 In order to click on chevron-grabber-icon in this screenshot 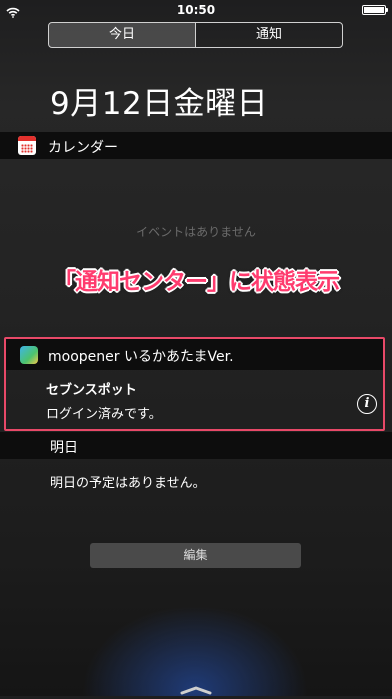, I will do `click(196, 689)`.